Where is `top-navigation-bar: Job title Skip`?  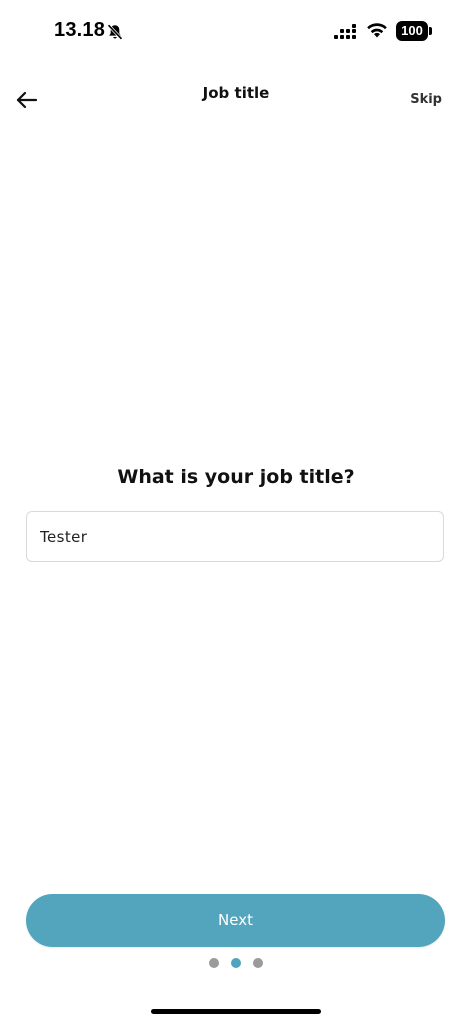 top-navigation-bar: Job title Skip is located at coordinates (236, 100).